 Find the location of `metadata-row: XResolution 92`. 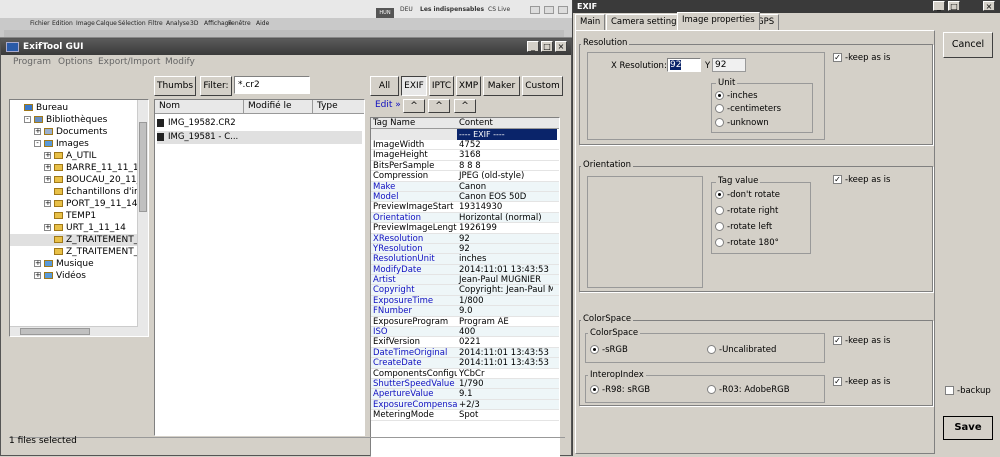

metadata-row: XResolution 92 is located at coordinates (465, 238).